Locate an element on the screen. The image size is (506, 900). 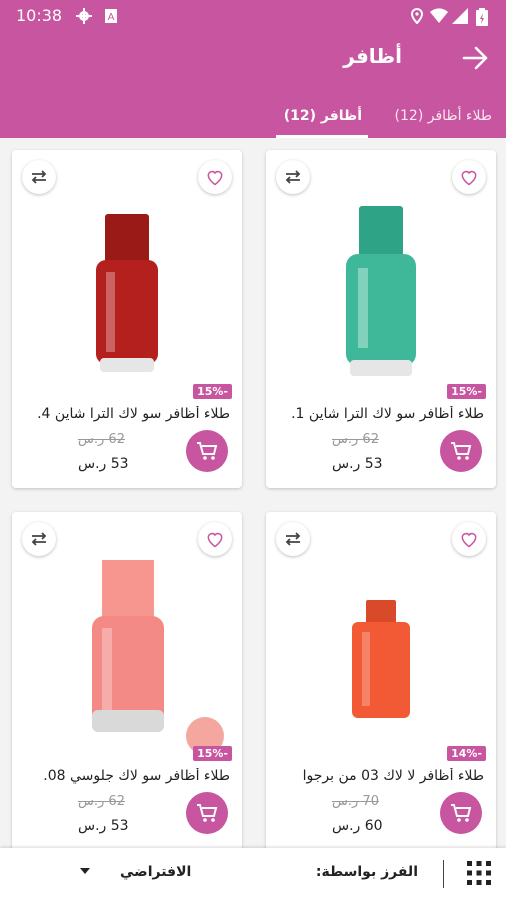
wifi-icon is located at coordinates (439, 15).